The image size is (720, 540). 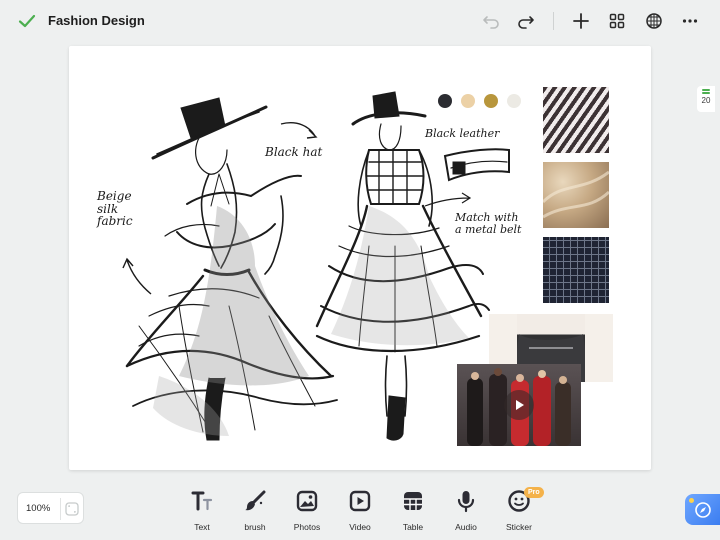 What do you see at coordinates (581, 21) in the screenshot?
I see `add-icon` at bounding box center [581, 21].